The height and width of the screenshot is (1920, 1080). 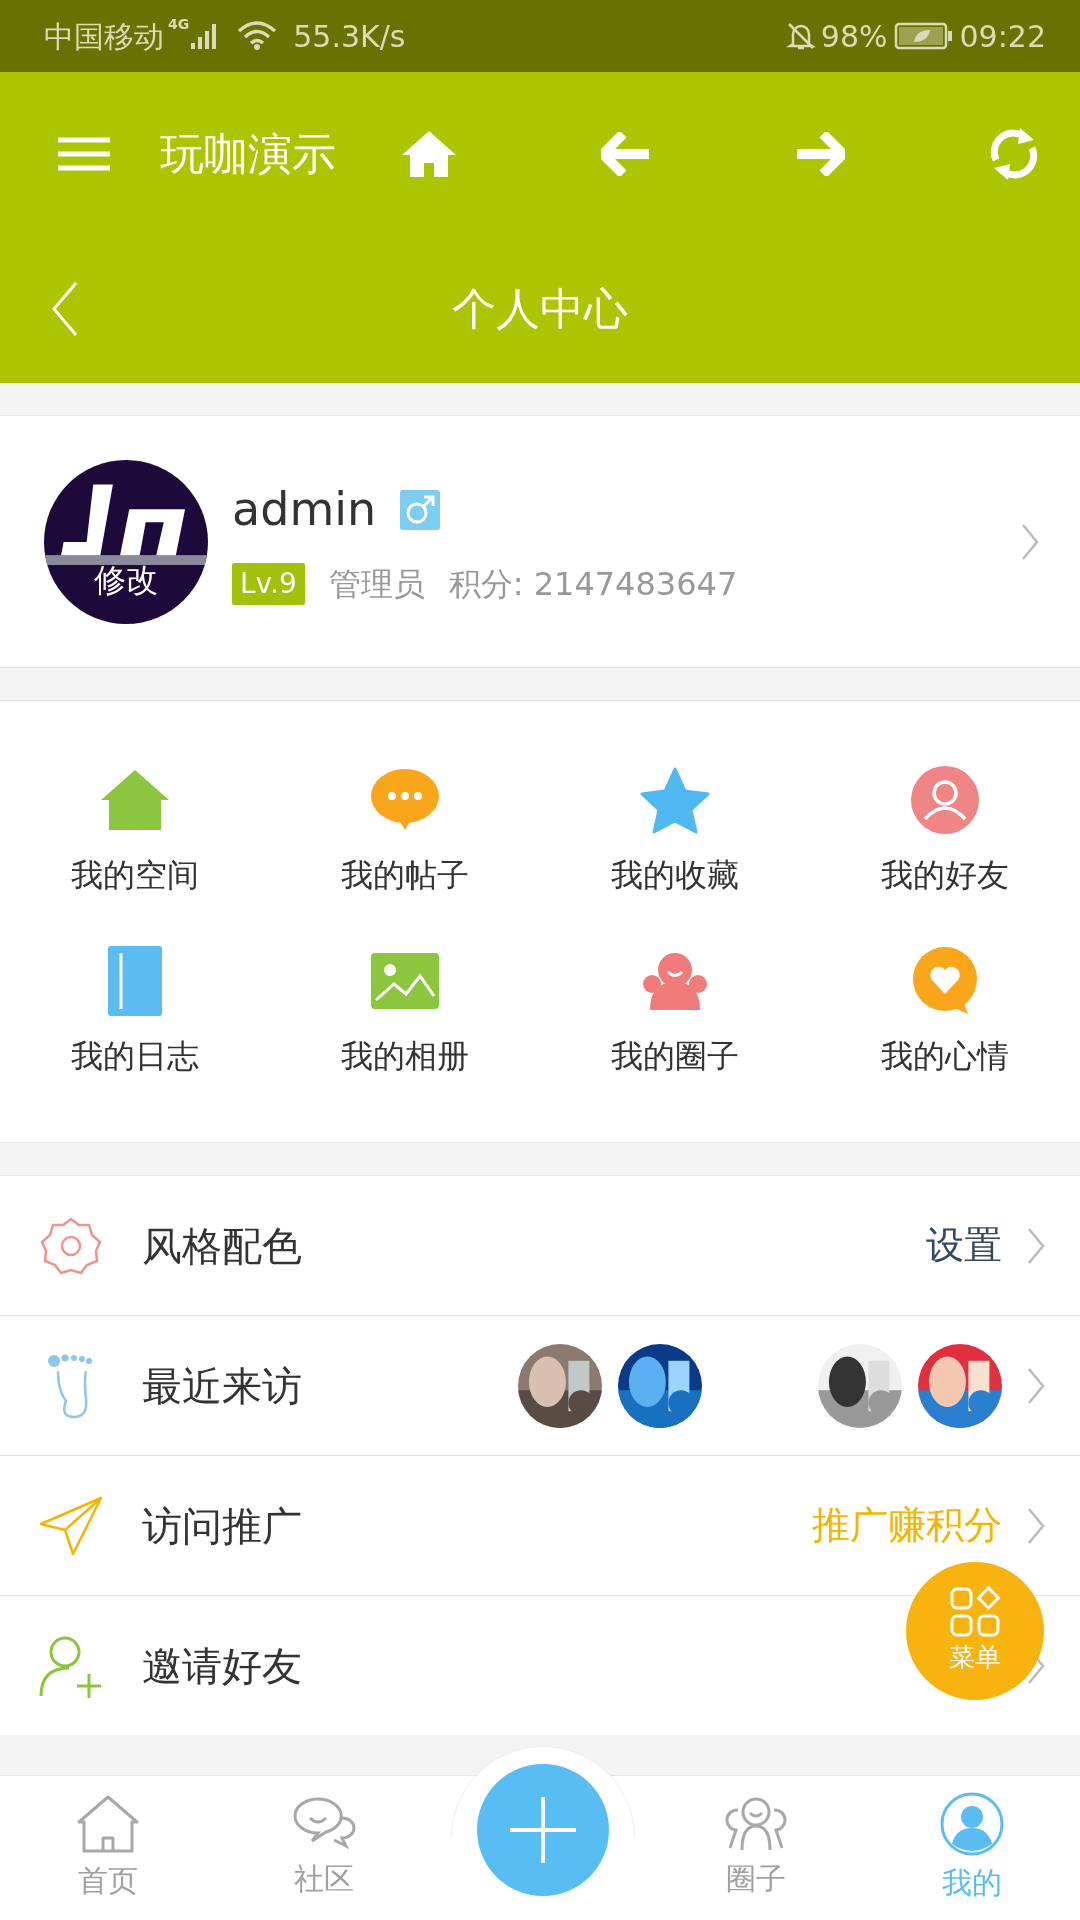 I want to click on notebook-icon, so click(x=135, y=980).